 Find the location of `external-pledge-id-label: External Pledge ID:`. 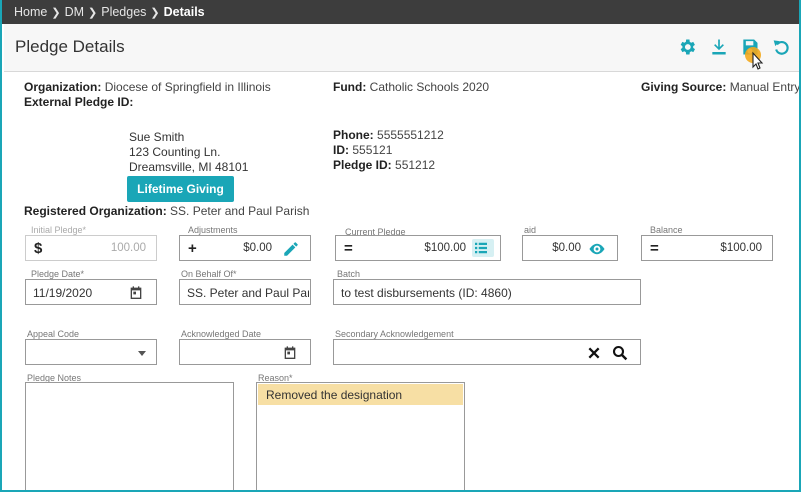

external-pledge-id-label: External Pledge ID: is located at coordinates (79, 102).